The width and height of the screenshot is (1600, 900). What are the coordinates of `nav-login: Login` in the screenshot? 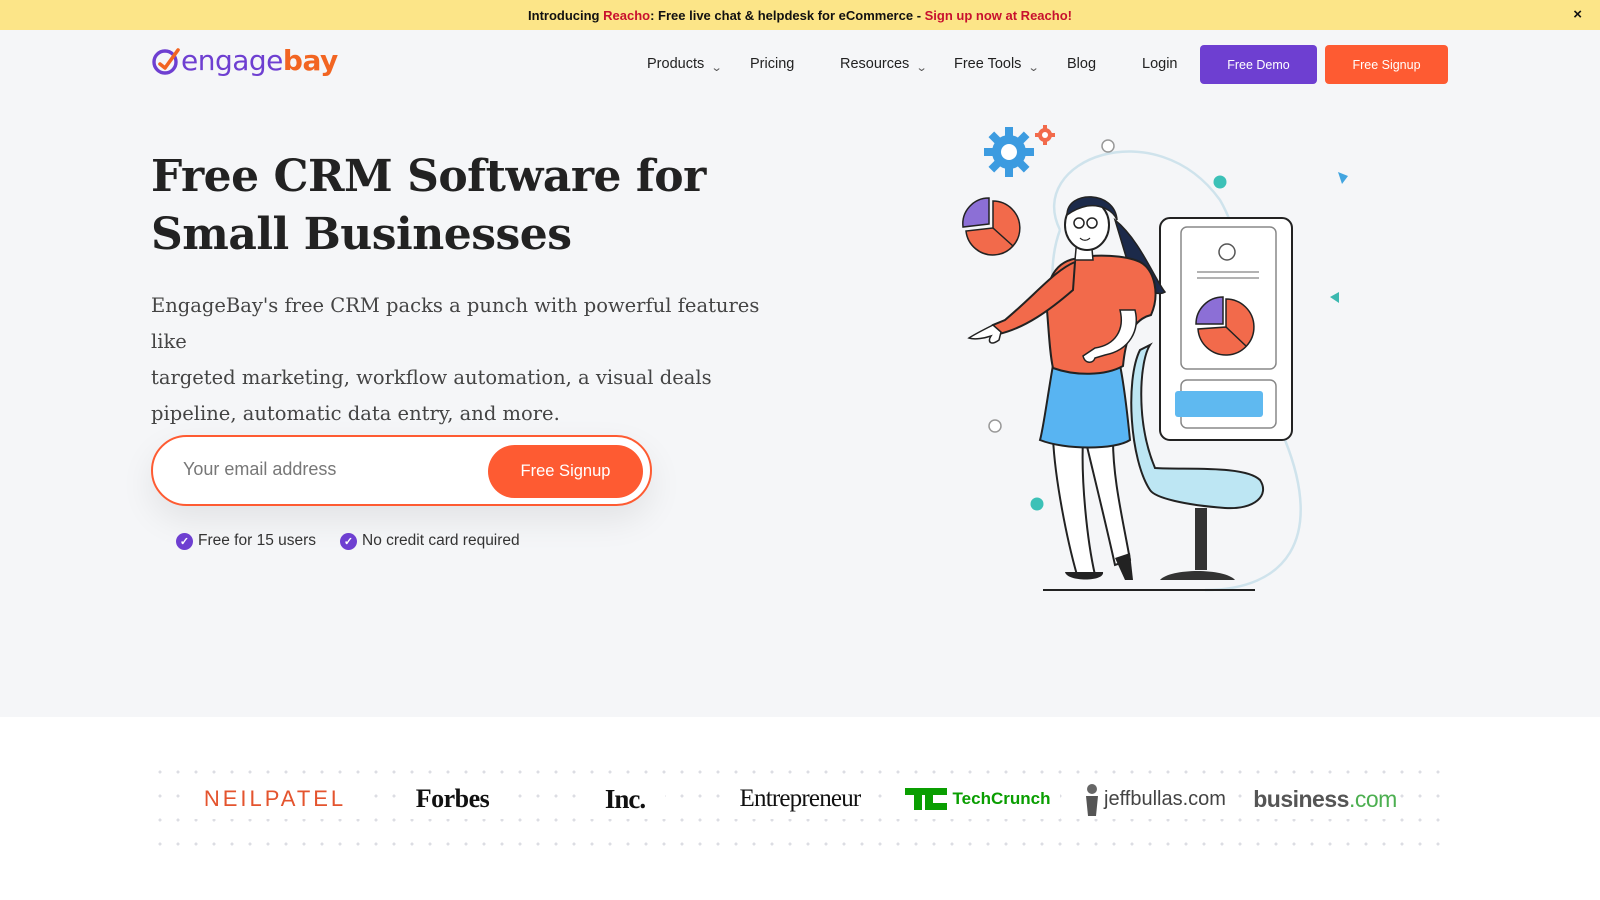 It's located at (1159, 64).